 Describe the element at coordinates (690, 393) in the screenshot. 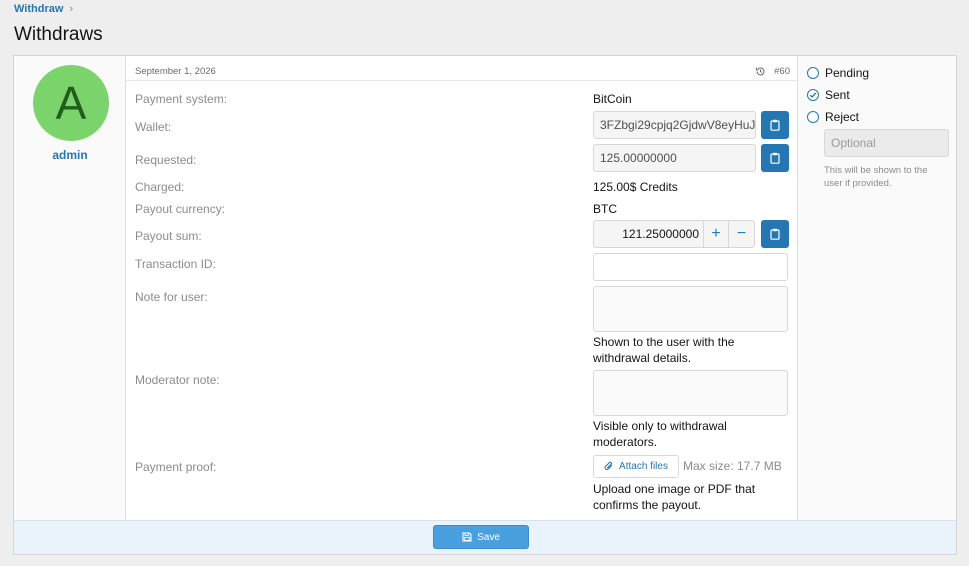

I see `moderator-note-textarea` at that location.